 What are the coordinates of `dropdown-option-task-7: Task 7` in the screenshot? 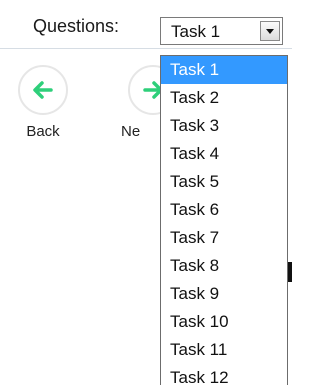 It's located at (224, 238).